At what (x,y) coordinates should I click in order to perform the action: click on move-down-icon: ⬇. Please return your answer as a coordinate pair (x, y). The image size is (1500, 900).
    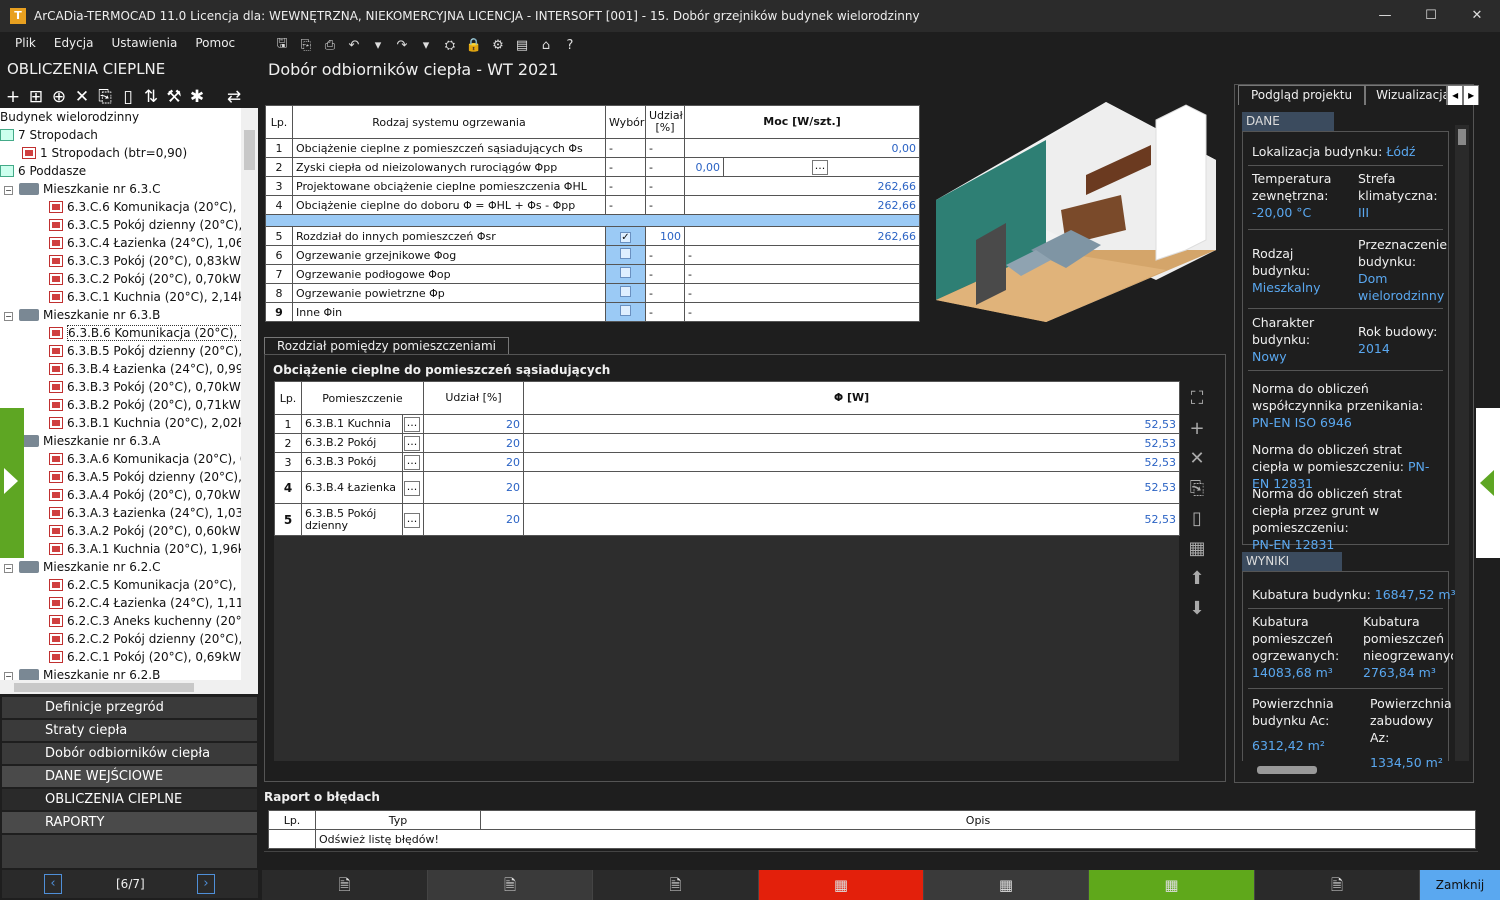
    Looking at the image, I should click on (1197, 609).